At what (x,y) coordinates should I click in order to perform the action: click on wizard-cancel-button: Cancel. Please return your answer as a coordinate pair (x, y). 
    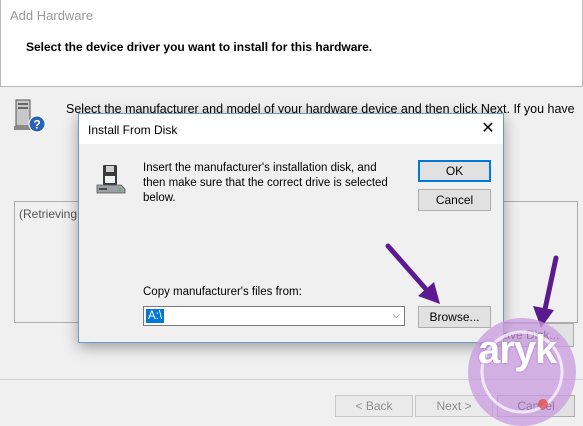
    Looking at the image, I should click on (536, 406).